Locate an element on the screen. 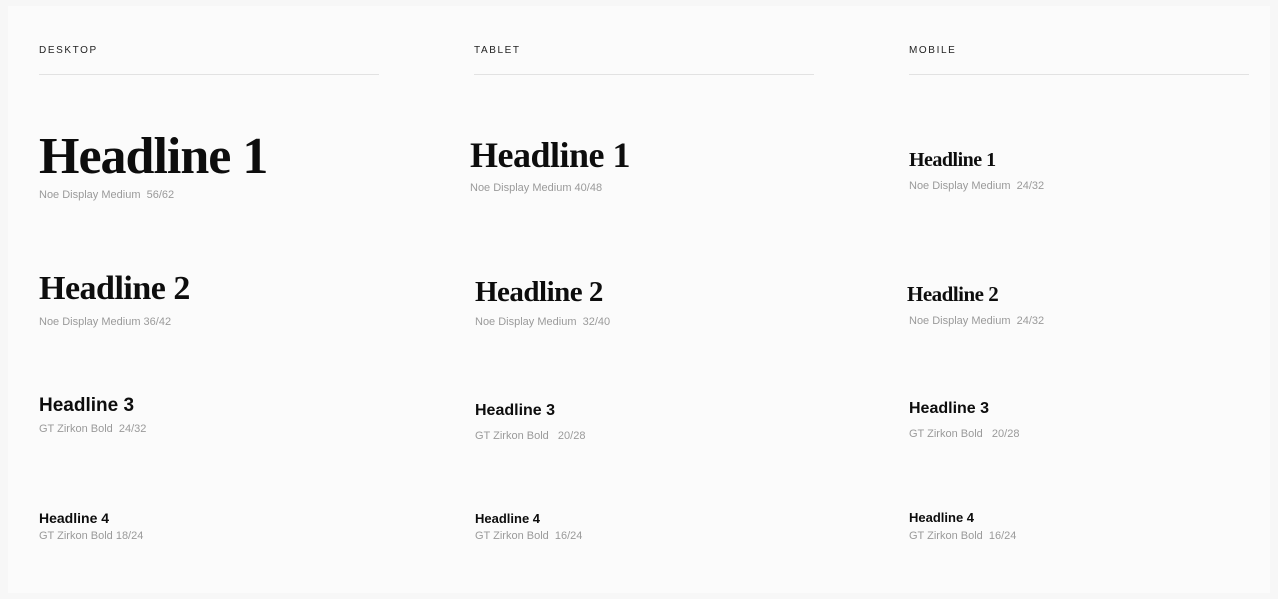  headline-2-spec: Headline 2 Noe Display Medium 24/32 is located at coordinates (976, 305).